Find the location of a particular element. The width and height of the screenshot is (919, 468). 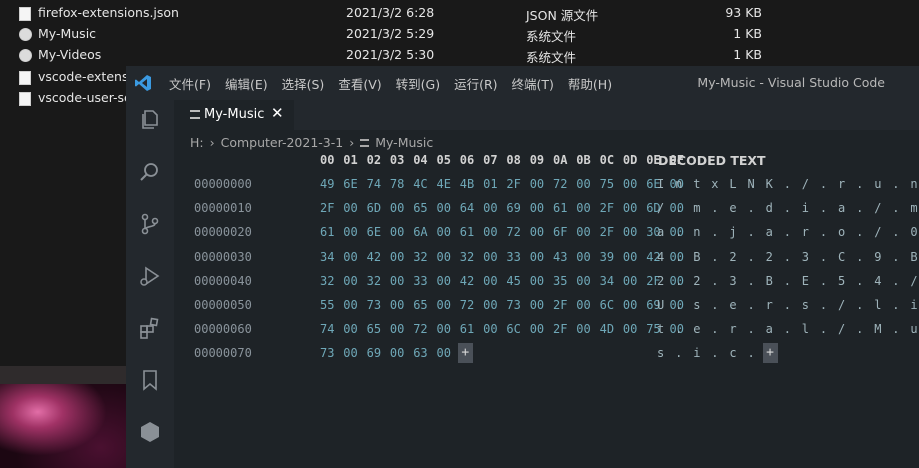

hex-byte: 45 is located at coordinates (513, 281).